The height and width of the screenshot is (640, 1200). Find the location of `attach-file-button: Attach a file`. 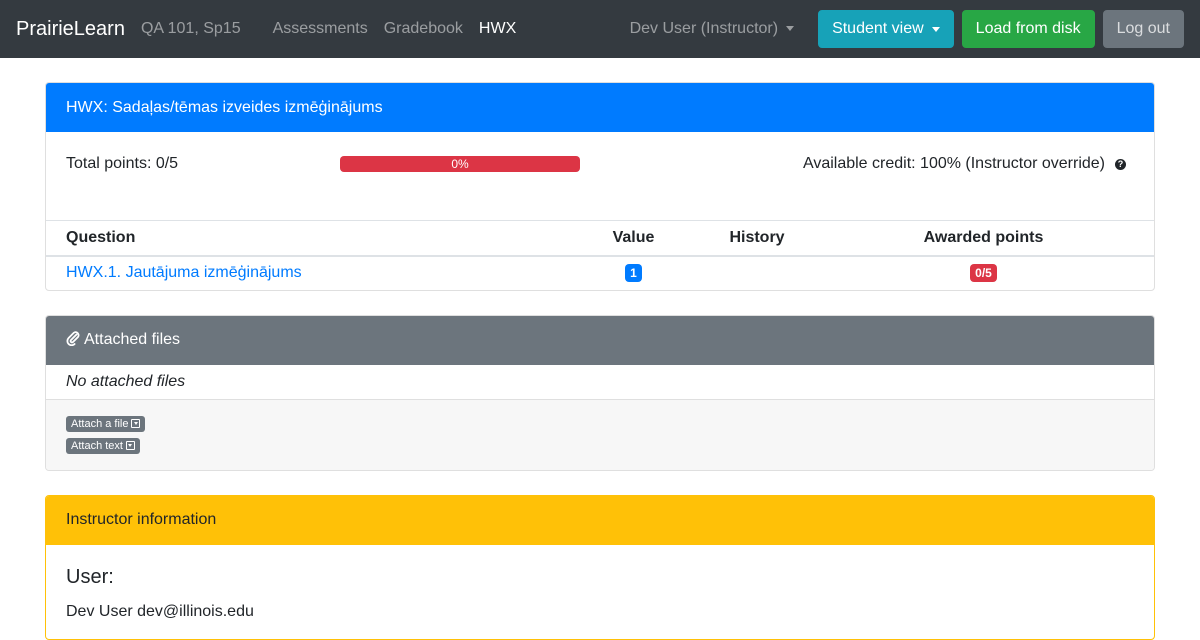

attach-file-button: Attach a file is located at coordinates (106, 423).